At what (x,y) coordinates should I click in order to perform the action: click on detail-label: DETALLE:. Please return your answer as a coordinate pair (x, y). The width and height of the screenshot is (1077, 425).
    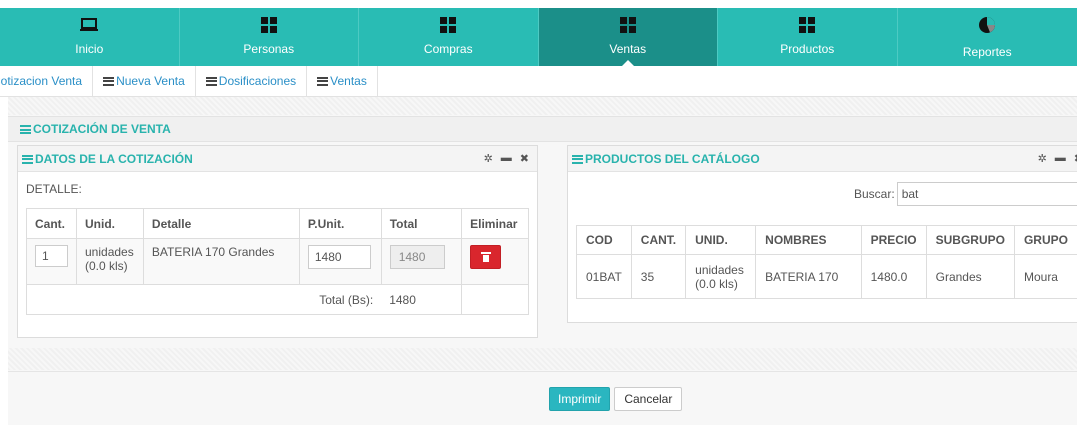
    Looking at the image, I should click on (54, 189).